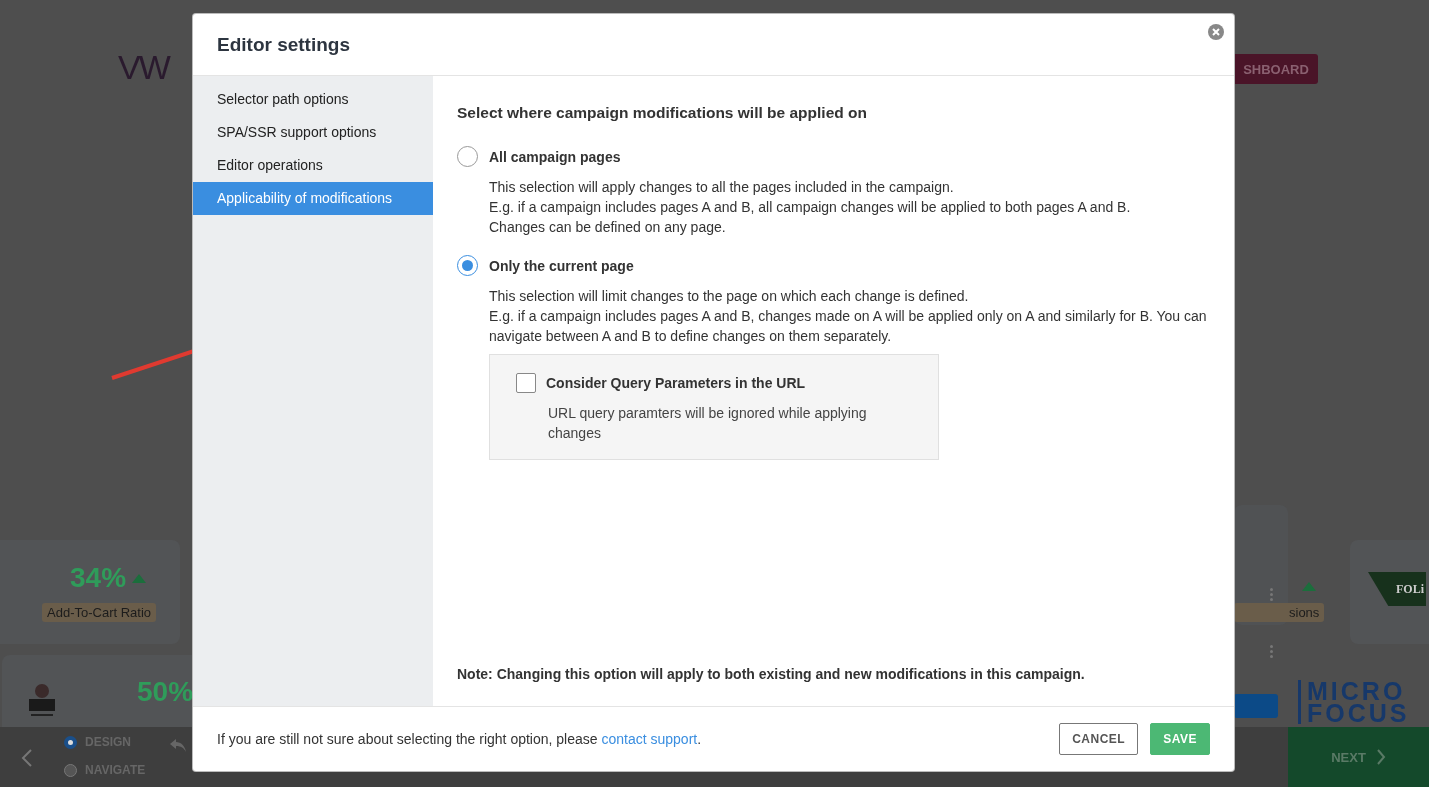 The image size is (1429, 787). I want to click on sidebar-item: SPA/SSR support options, so click(313, 132).